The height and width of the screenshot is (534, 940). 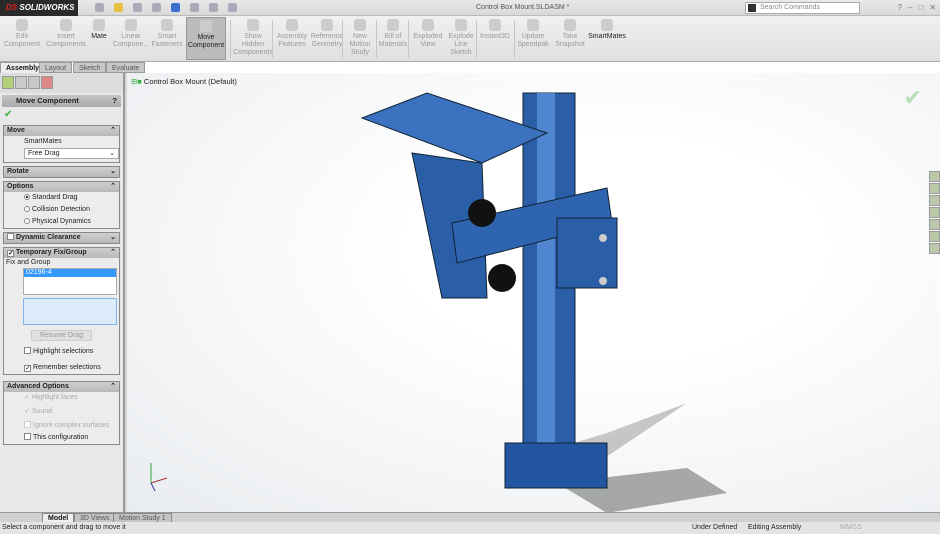 I want to click on sound-checkbox: ✓ Sound, so click(x=61, y=412).